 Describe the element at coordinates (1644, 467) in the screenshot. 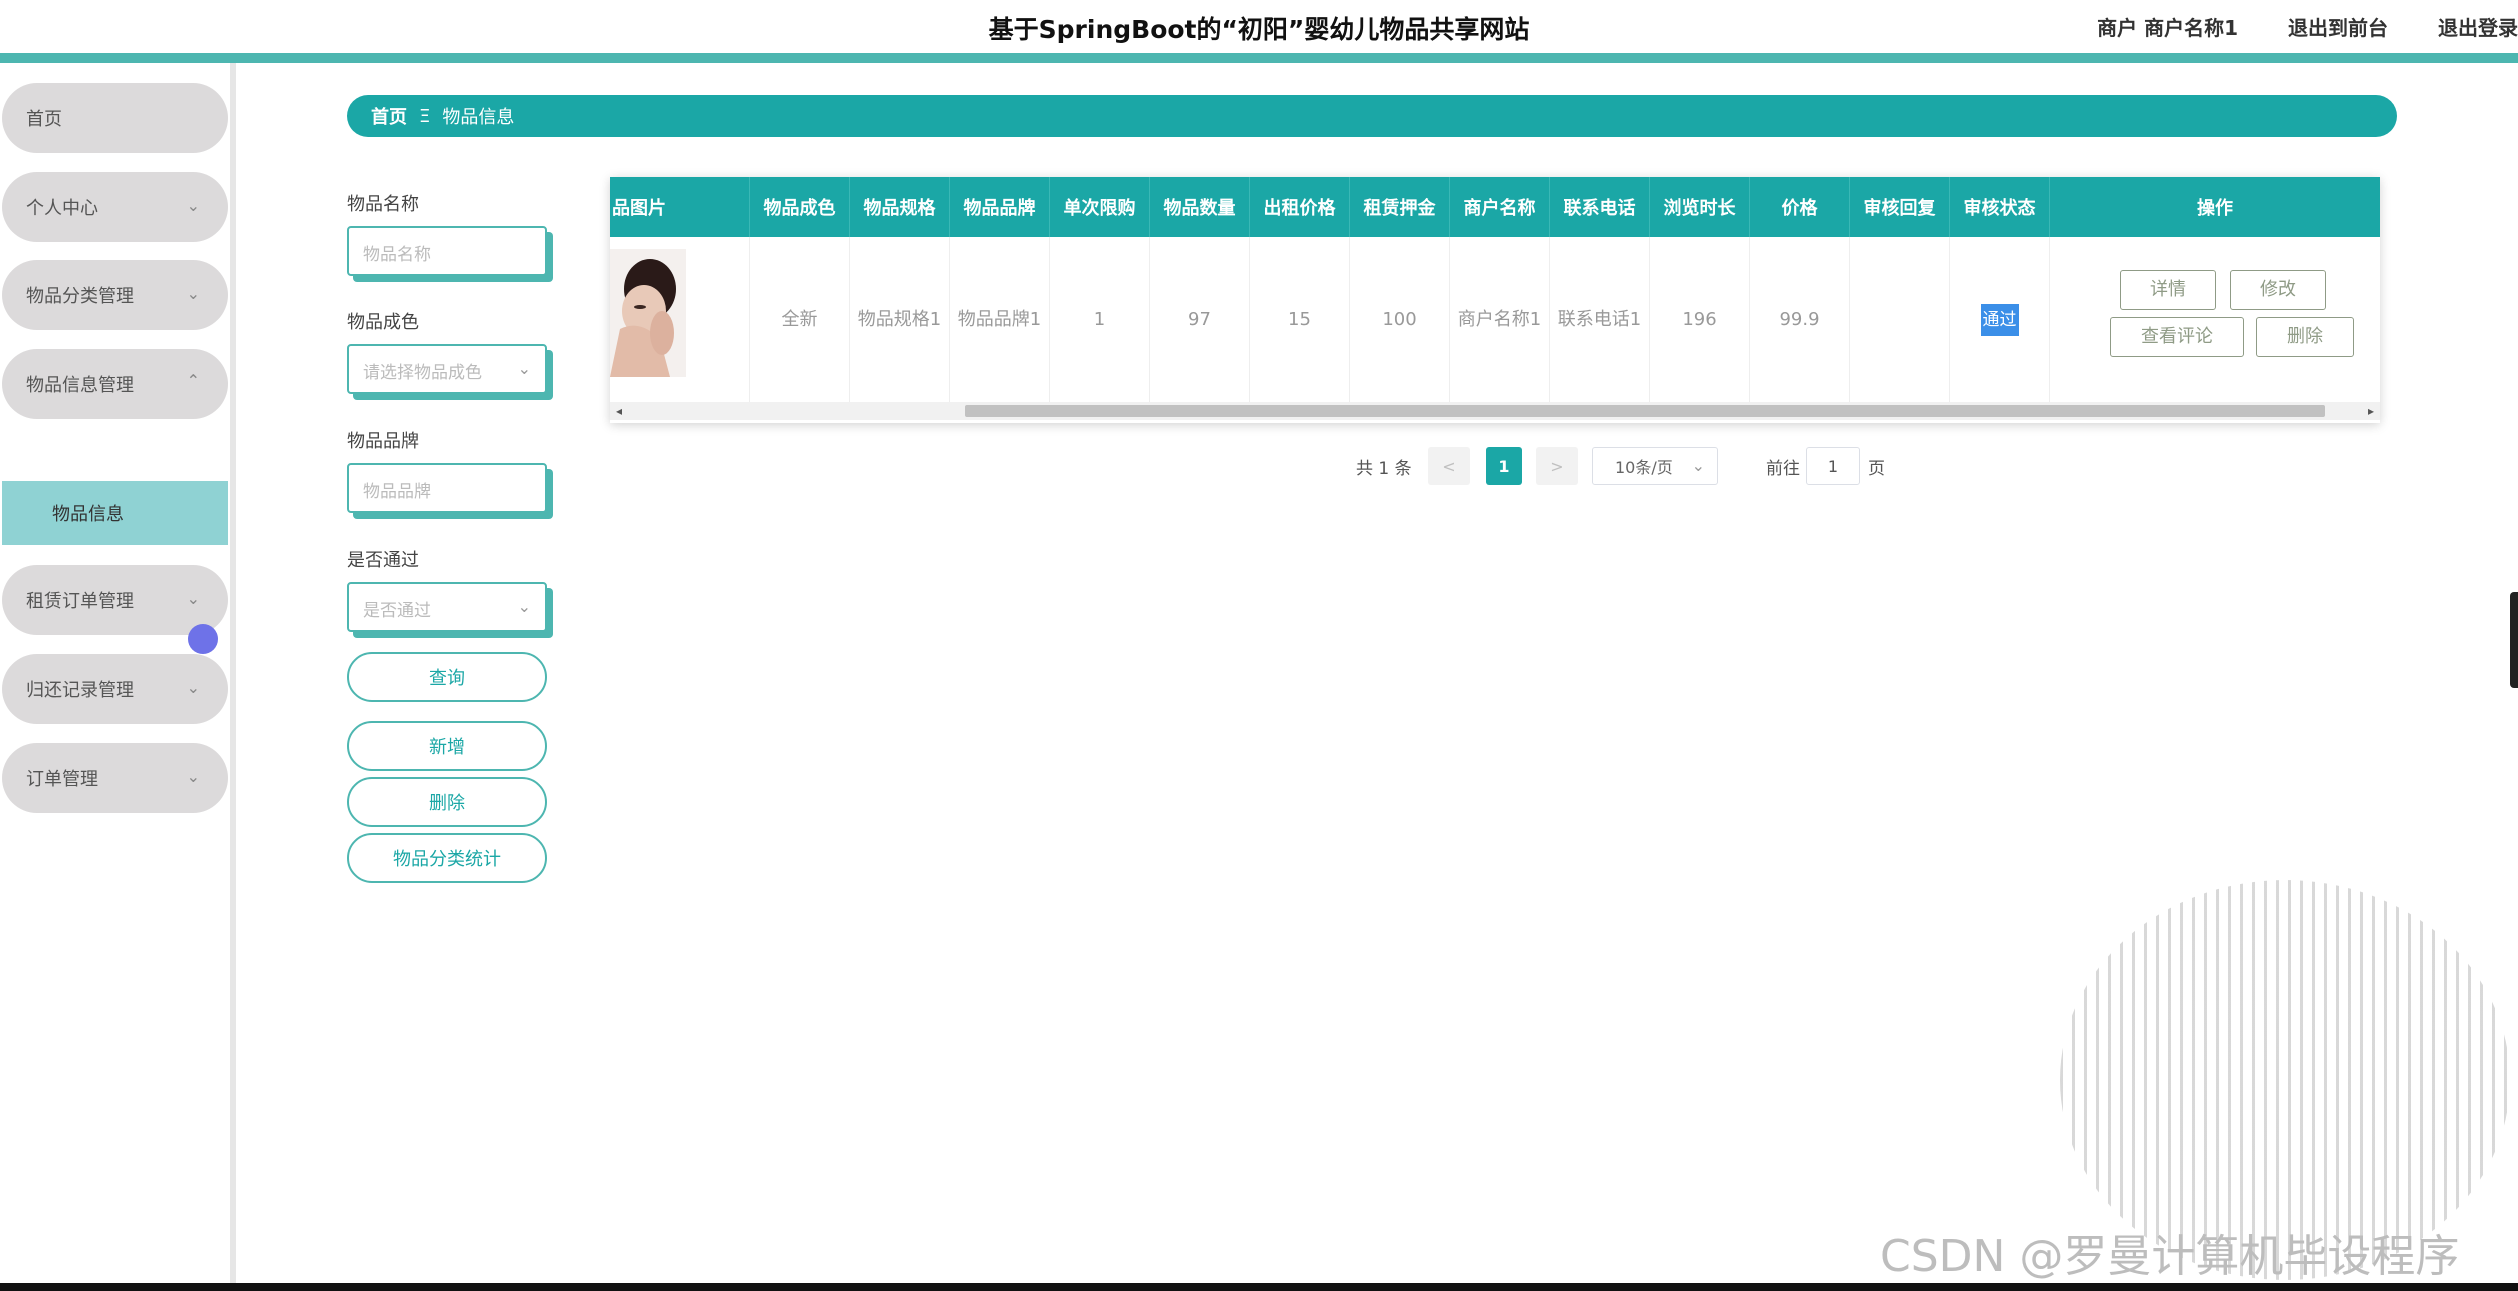

I see `page-size-value: 10条/页` at that location.